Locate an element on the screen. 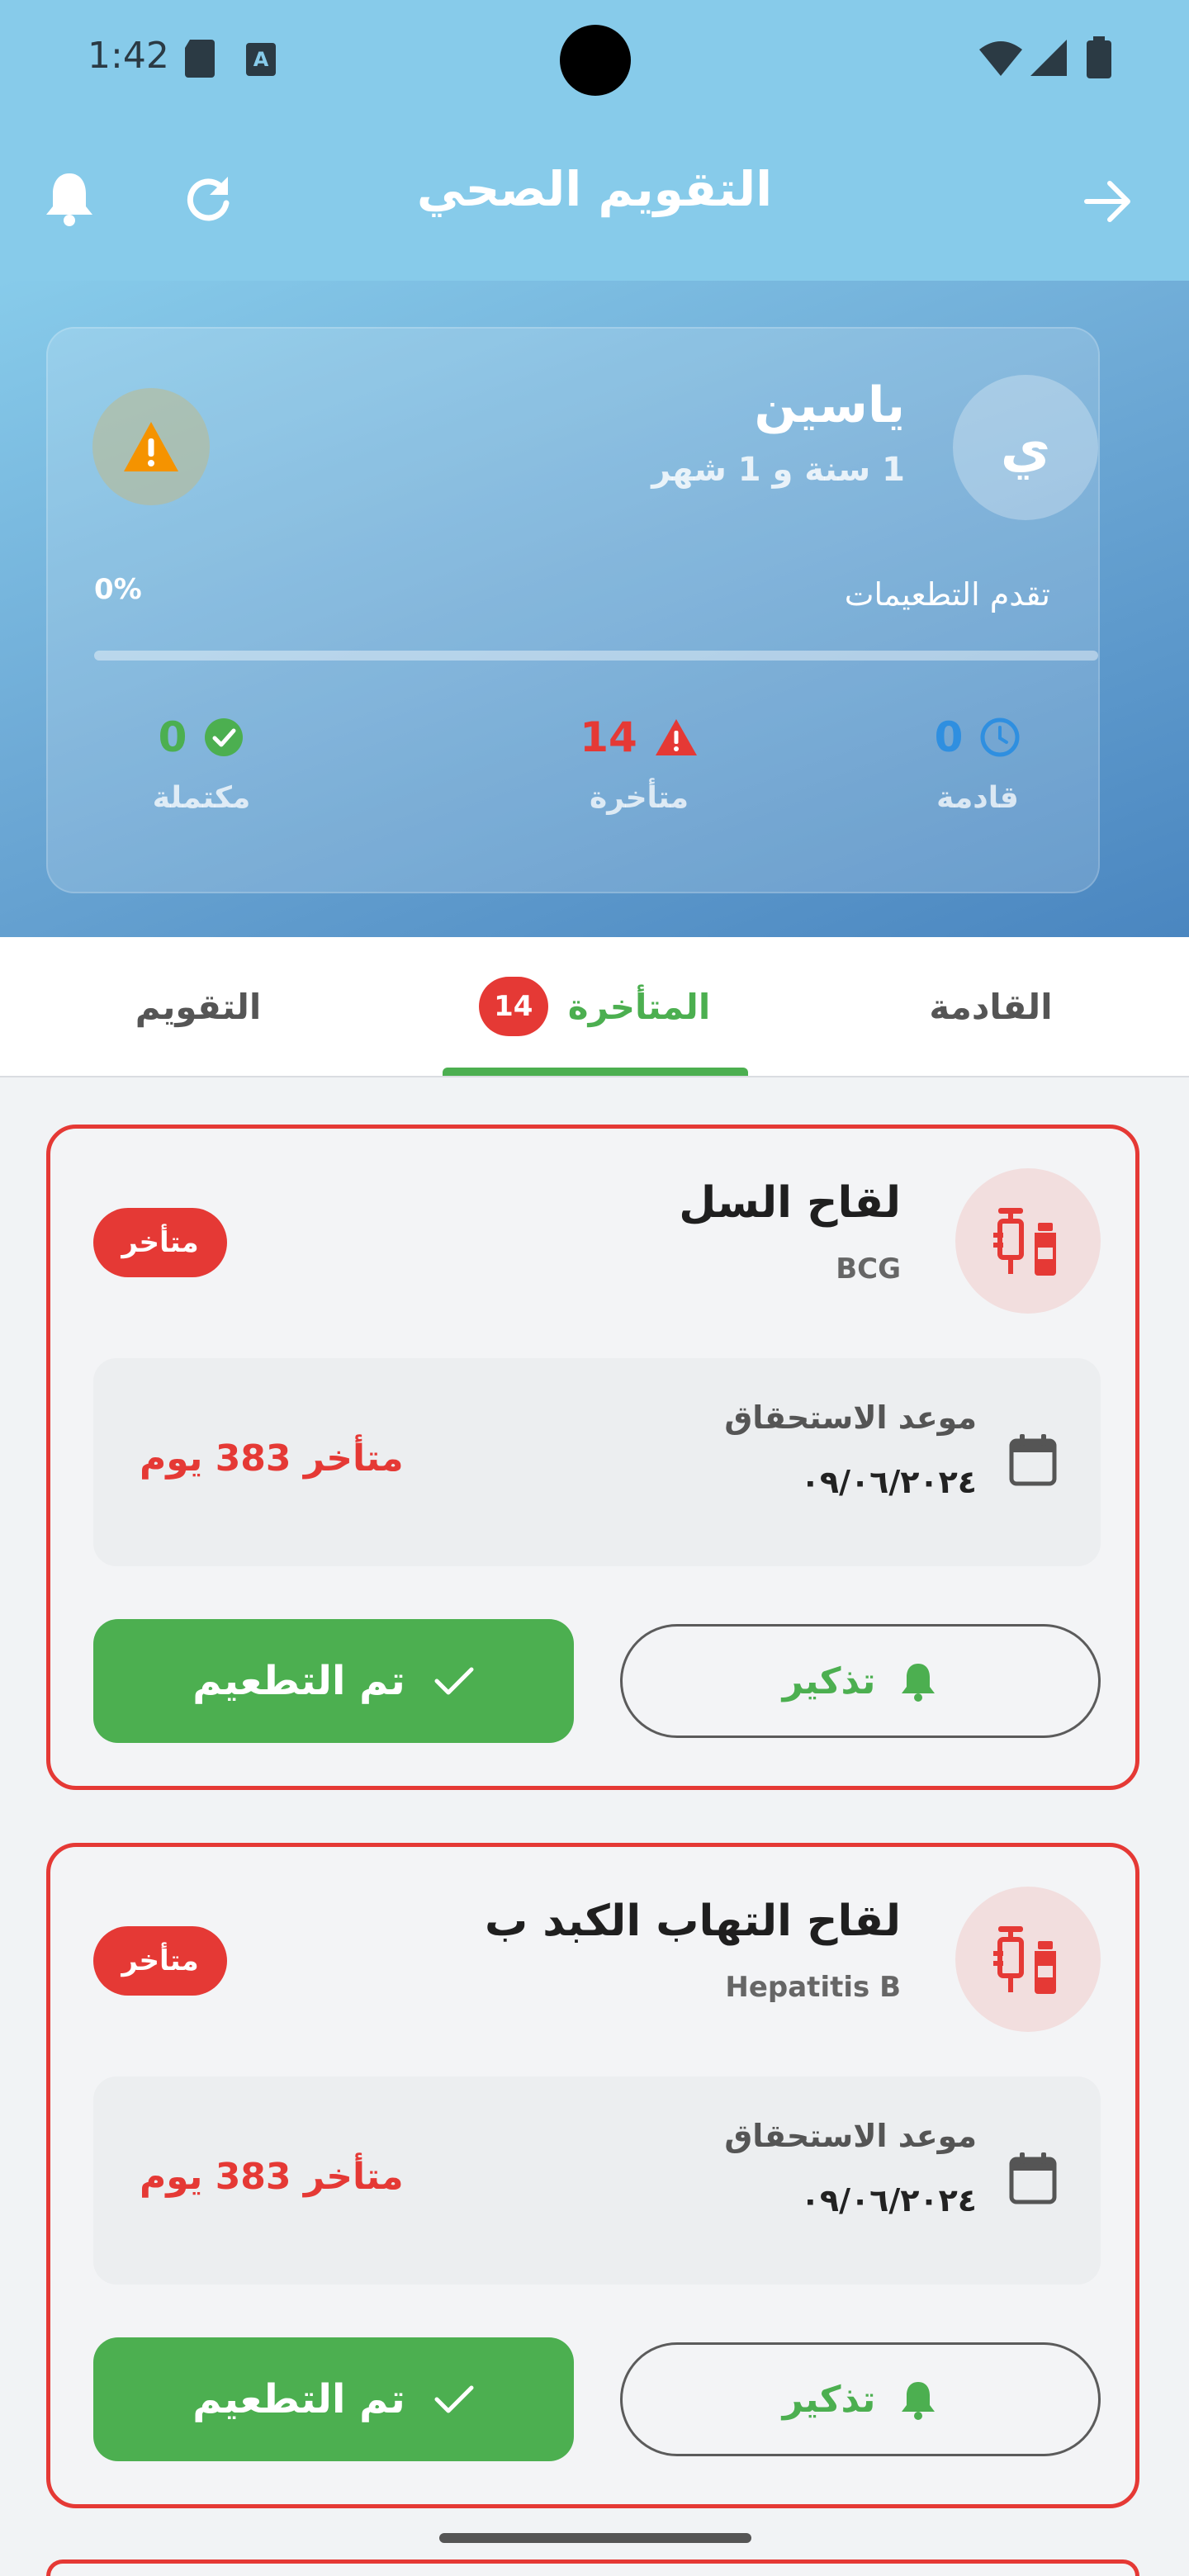 The height and width of the screenshot is (2576, 1189). arrow-right-icon is located at coordinates (1107, 201).